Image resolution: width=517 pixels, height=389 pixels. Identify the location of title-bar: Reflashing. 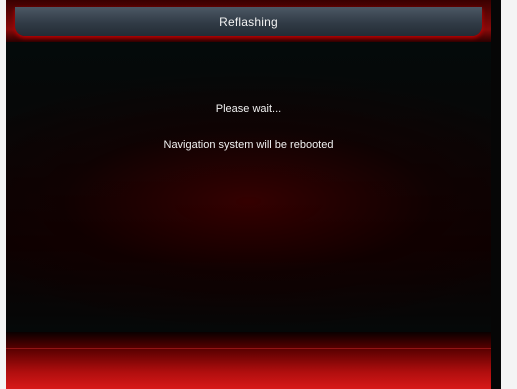
(248, 21).